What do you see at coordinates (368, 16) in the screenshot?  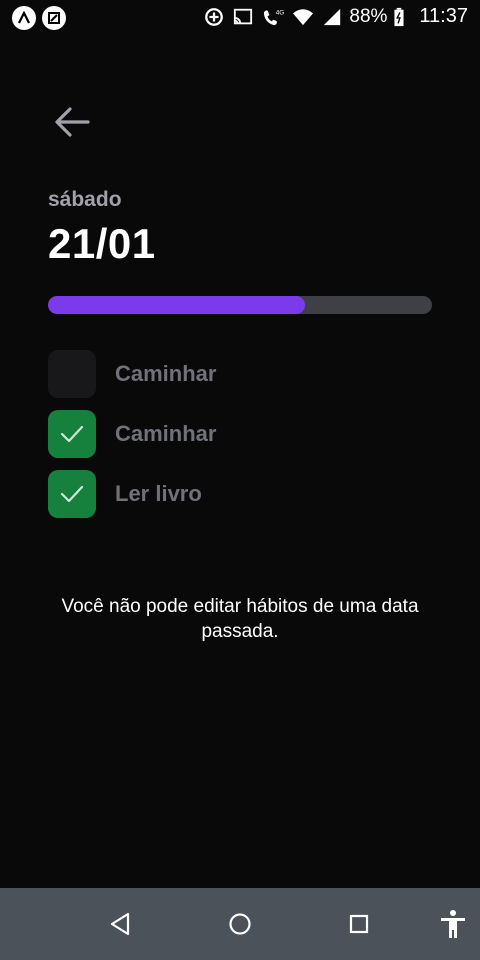 I see `battery-percent: 88%` at bounding box center [368, 16].